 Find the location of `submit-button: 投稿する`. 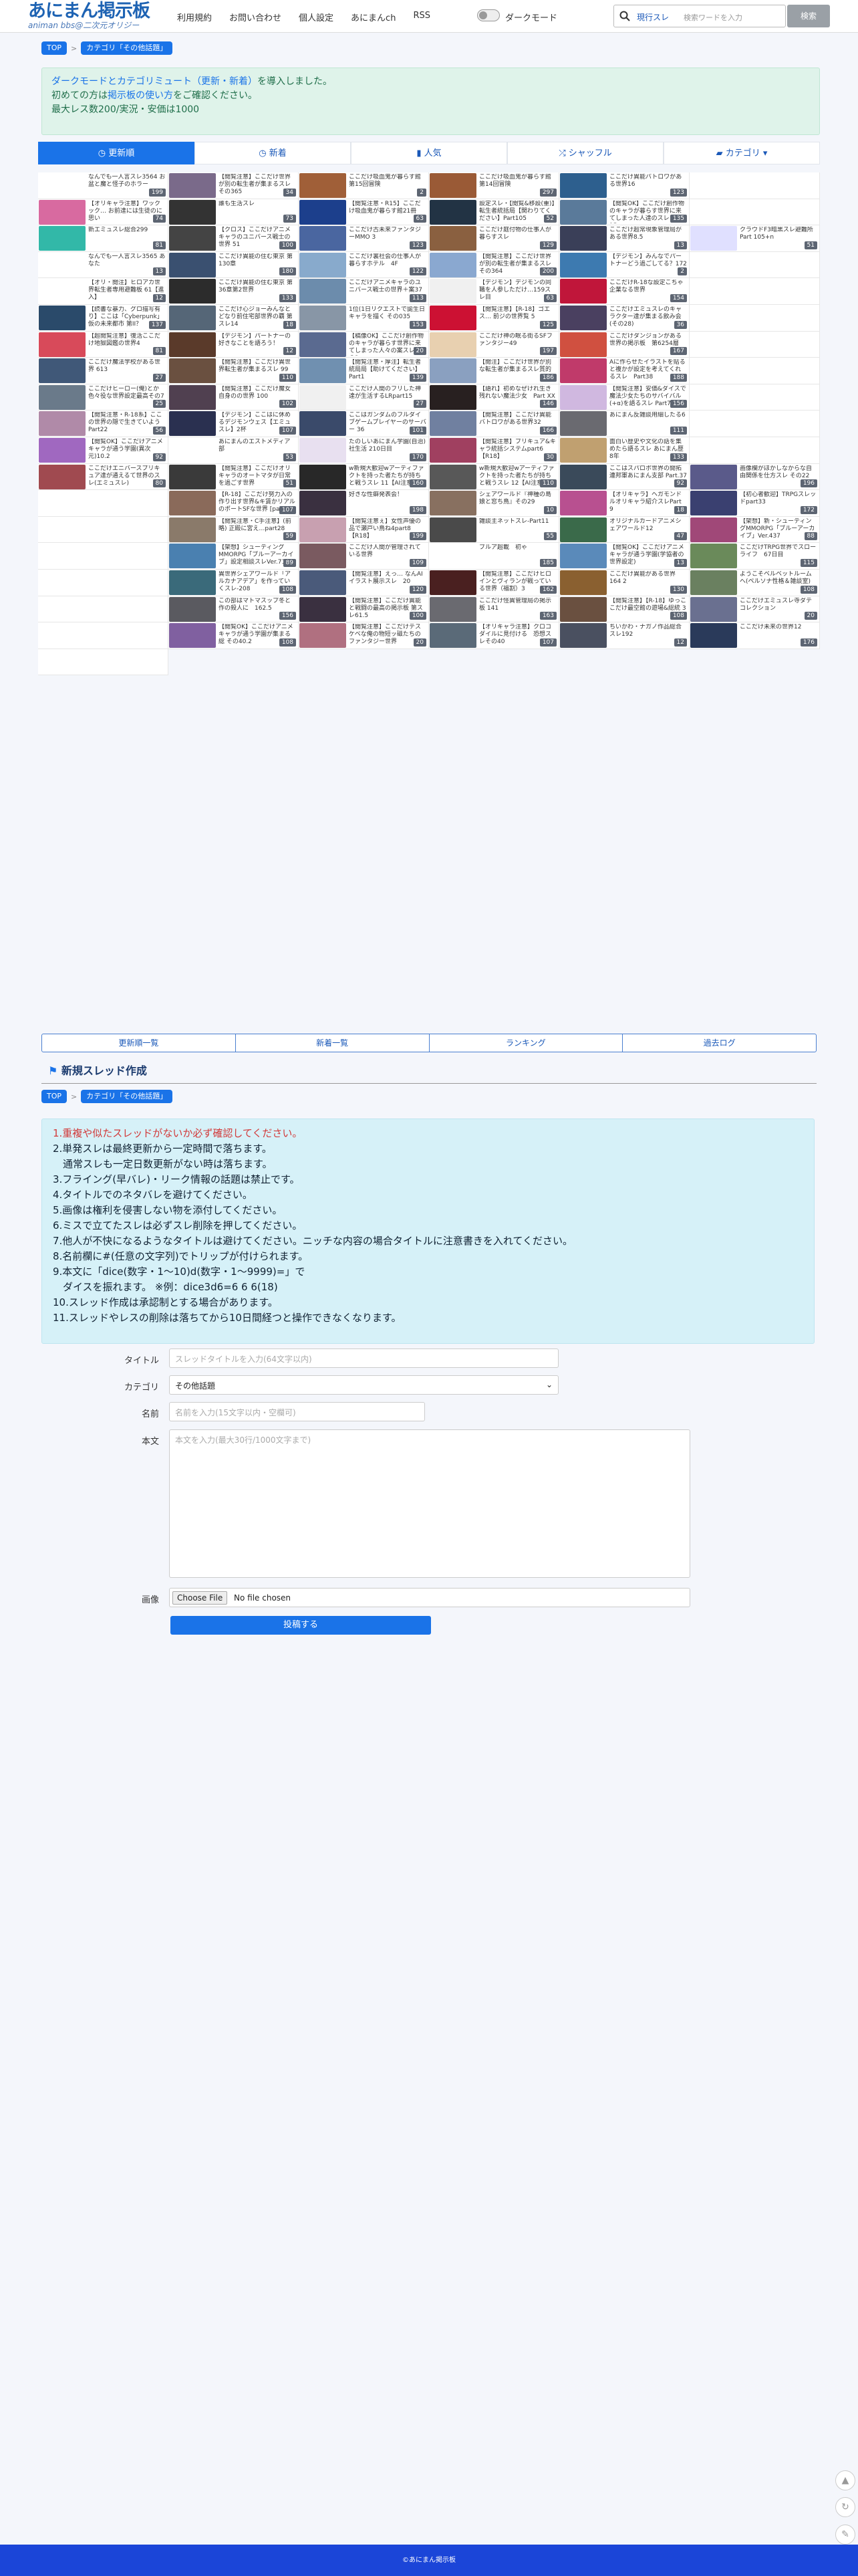

submit-button: 投稿する is located at coordinates (300, 1625).